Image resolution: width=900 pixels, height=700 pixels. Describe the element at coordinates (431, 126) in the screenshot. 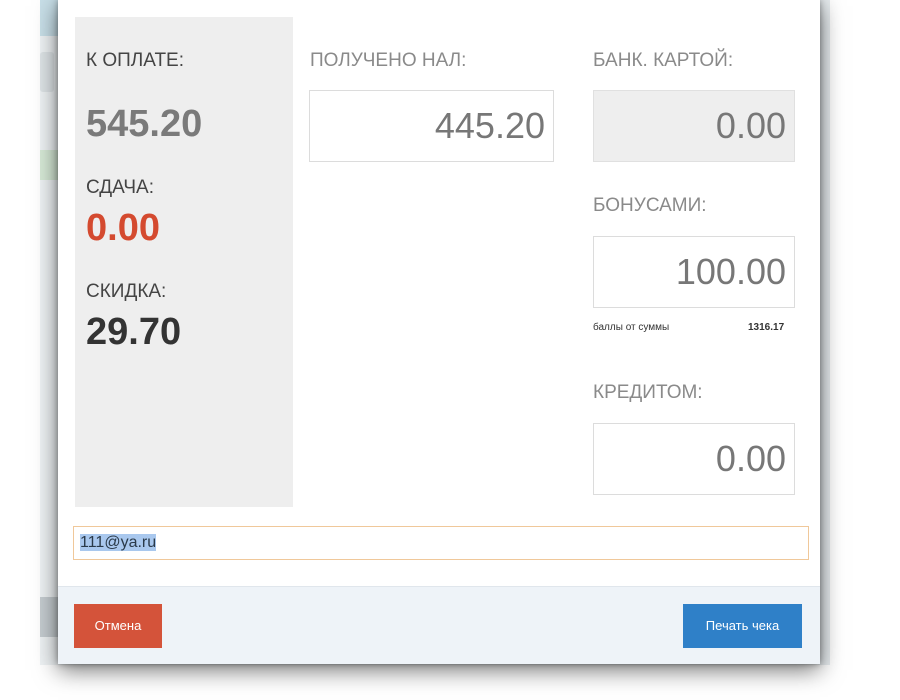

I see `cash-input: 445.20` at that location.